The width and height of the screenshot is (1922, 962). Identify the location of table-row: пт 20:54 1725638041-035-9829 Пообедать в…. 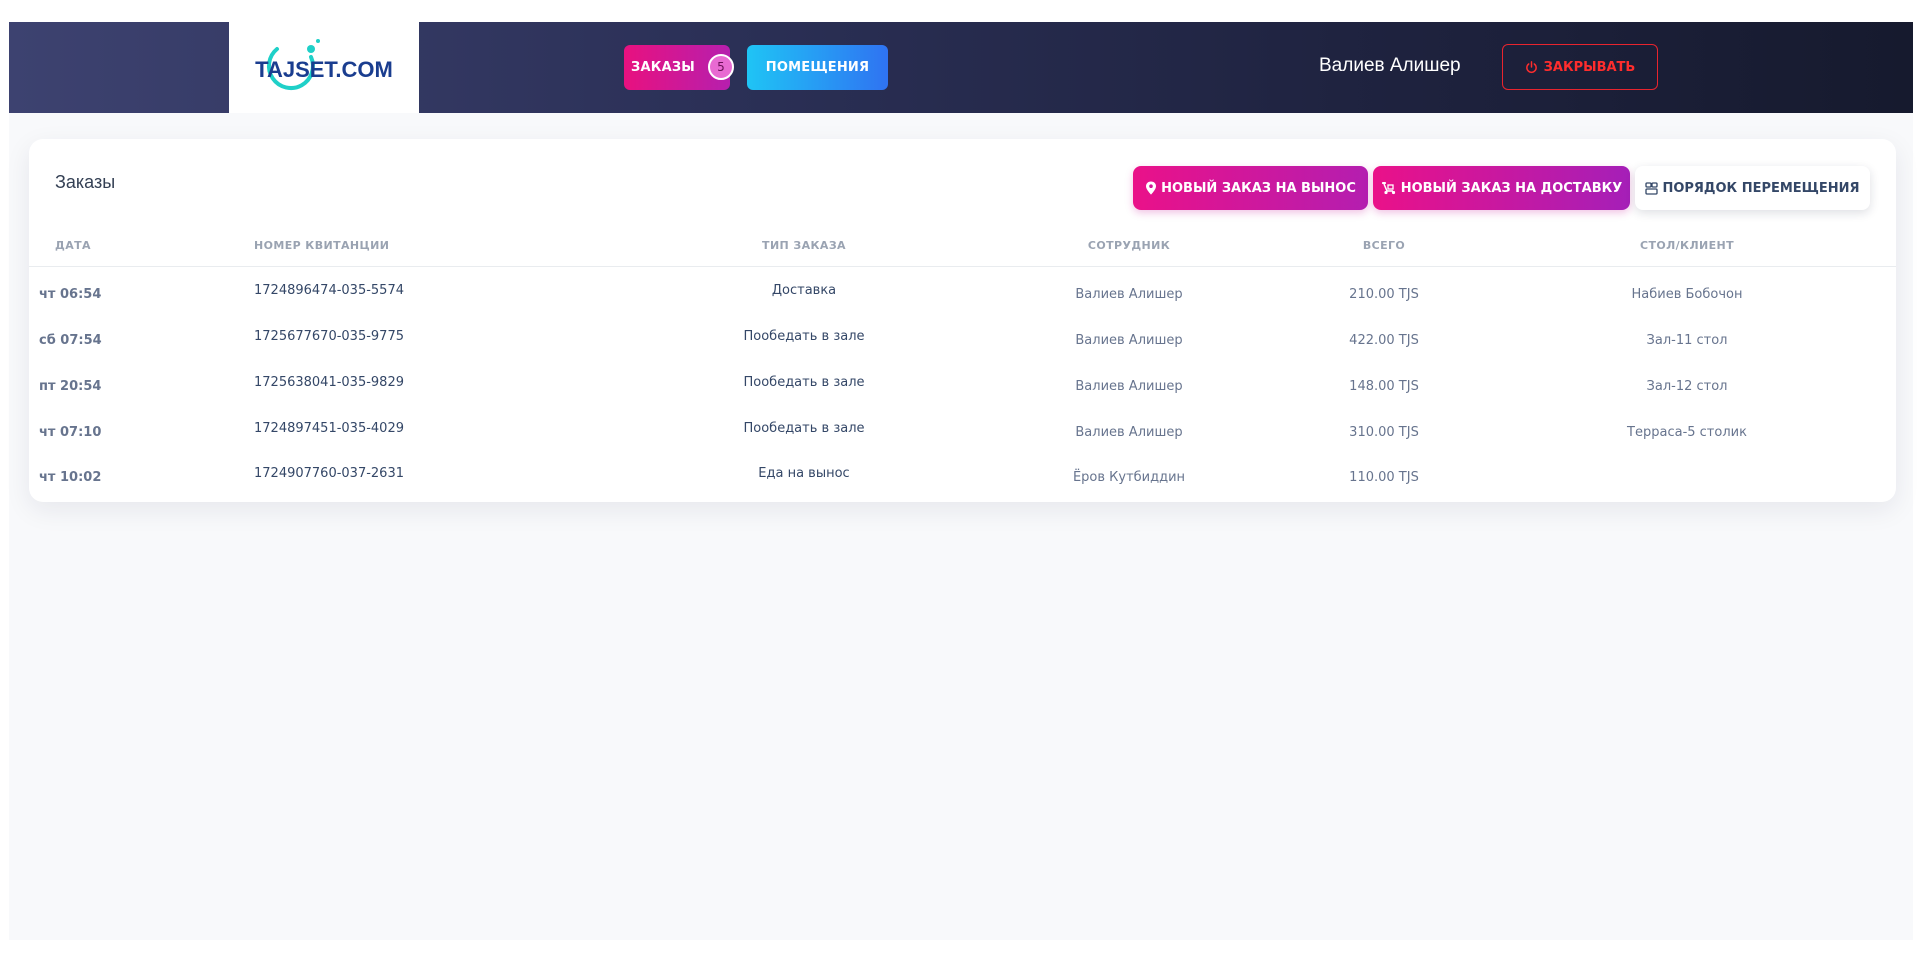
(962, 384).